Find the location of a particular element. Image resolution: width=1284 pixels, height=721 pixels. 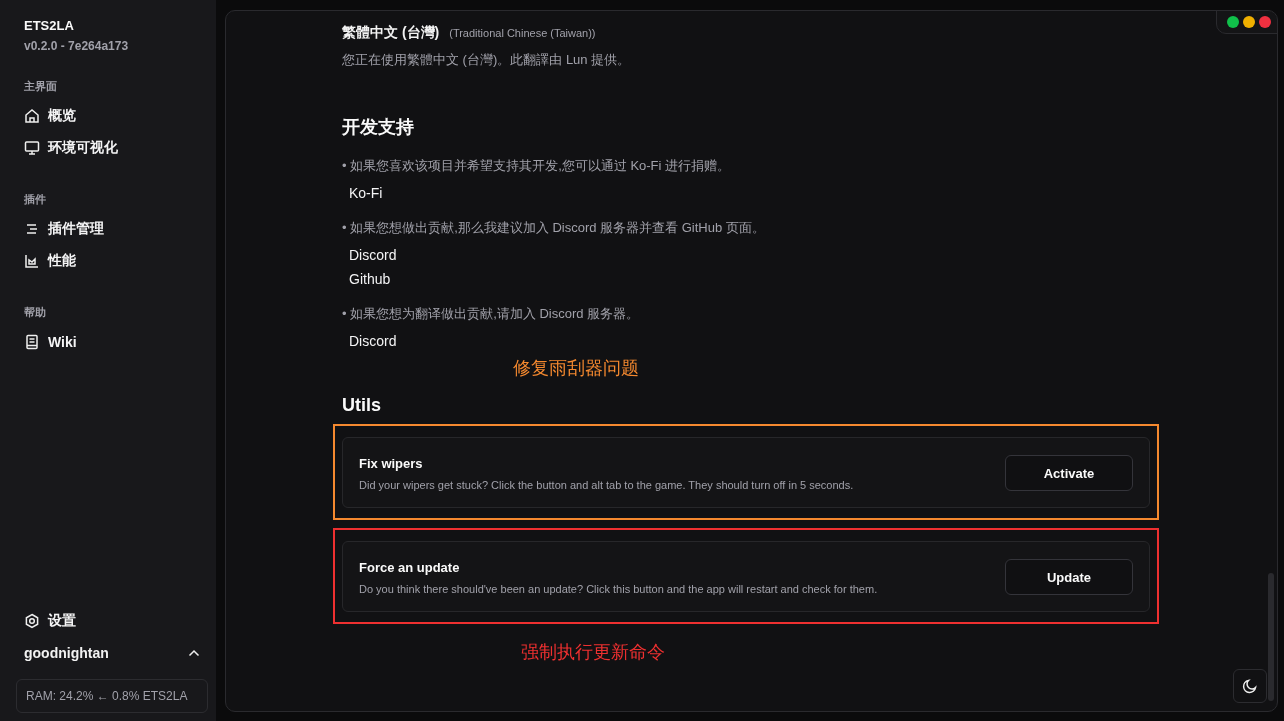

sidebar-item: 插件管理 is located at coordinates (106, 229).